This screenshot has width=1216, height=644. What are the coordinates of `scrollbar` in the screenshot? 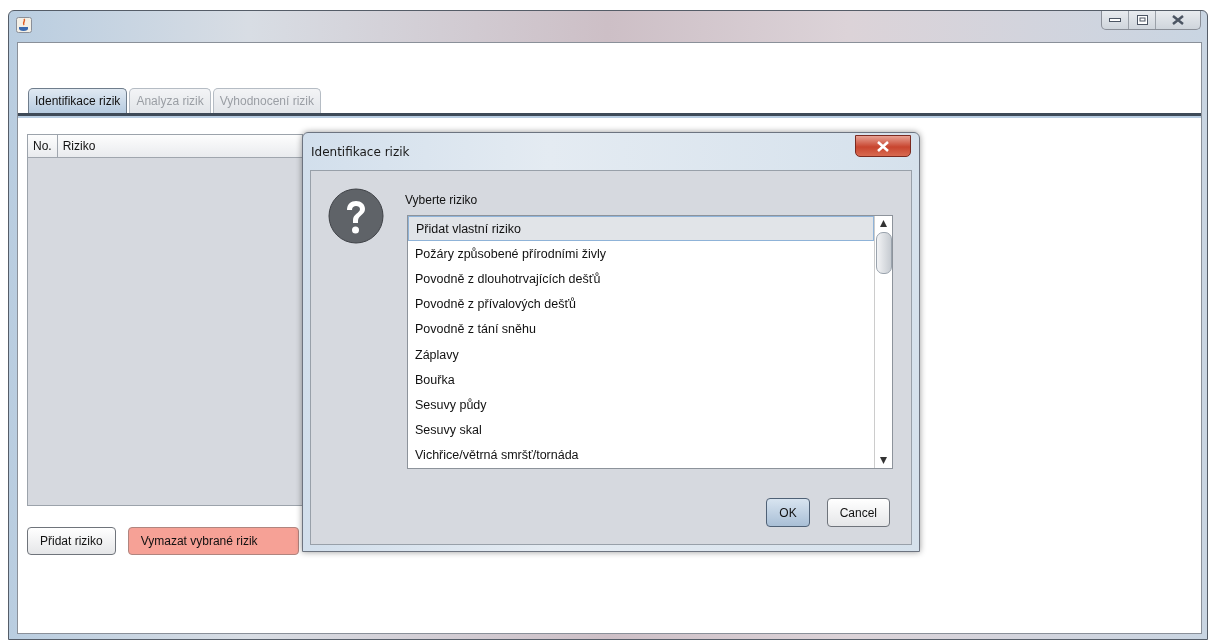 It's located at (883, 342).